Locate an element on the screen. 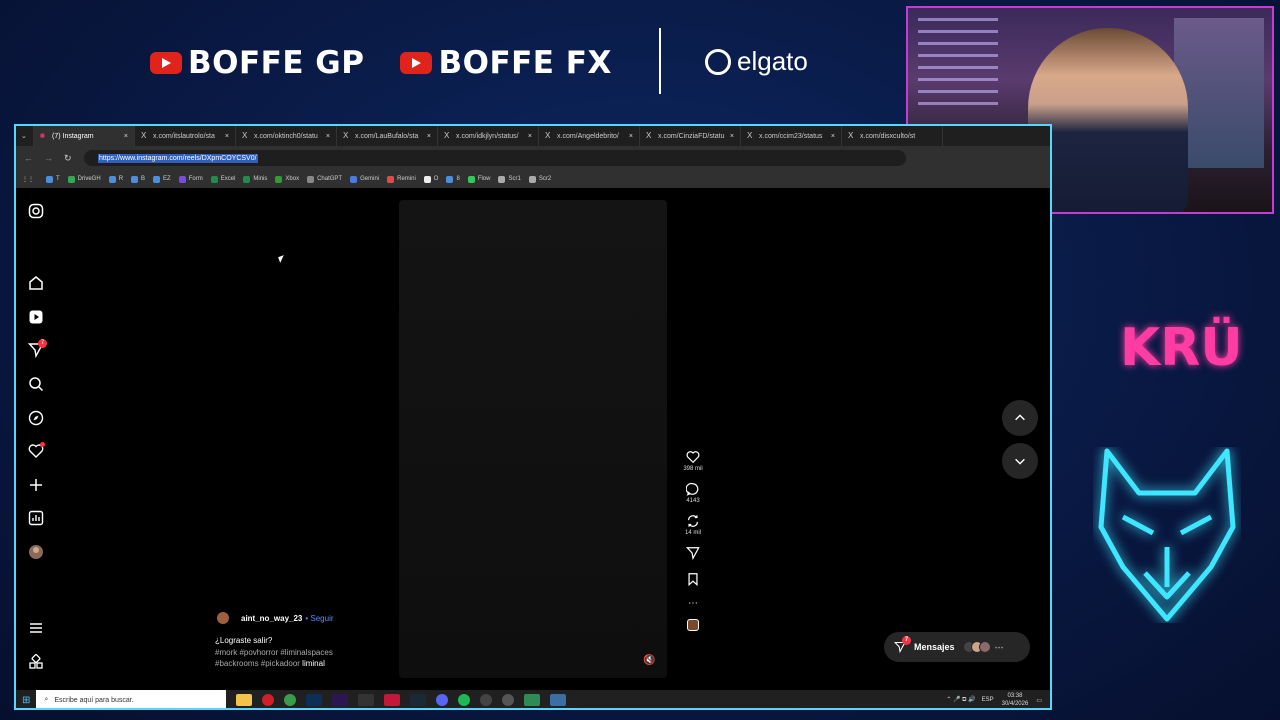  bookmark: Gemini is located at coordinates (364, 179).